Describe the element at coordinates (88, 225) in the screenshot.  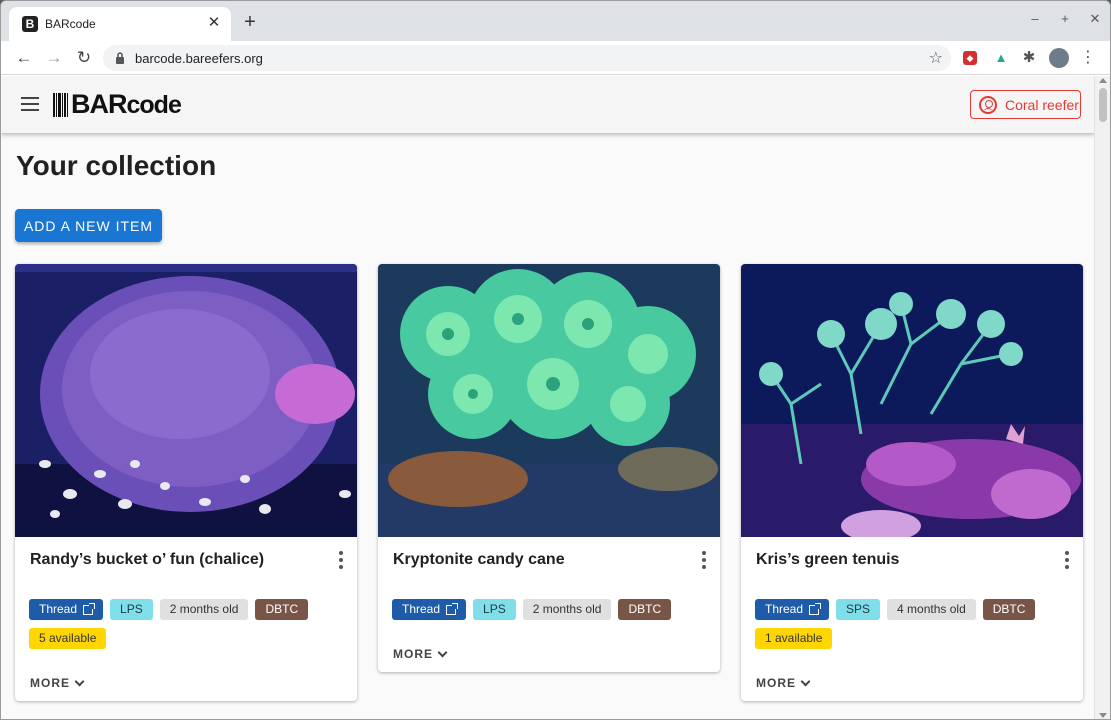
I see `add-new-item-button: ADD A NEW ITEM` at that location.